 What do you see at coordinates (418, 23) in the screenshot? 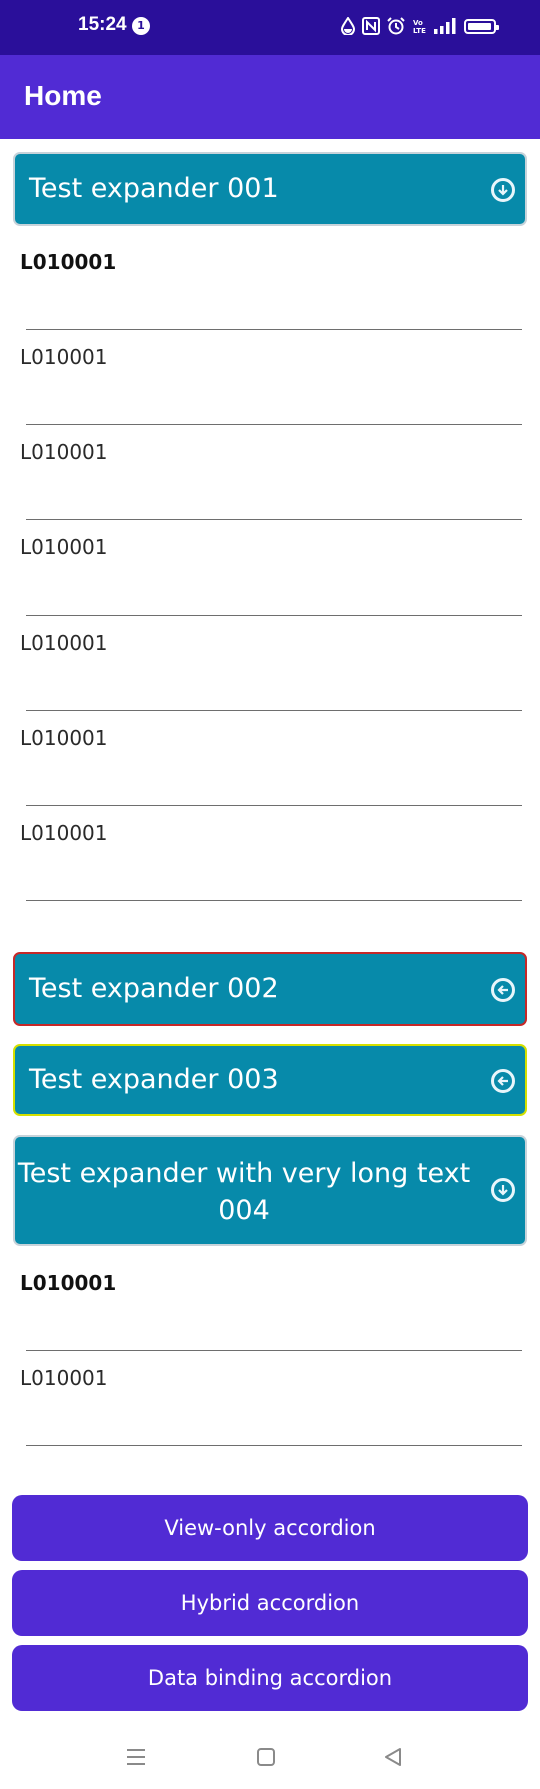
I see `svg-text: Vo` at bounding box center [418, 23].